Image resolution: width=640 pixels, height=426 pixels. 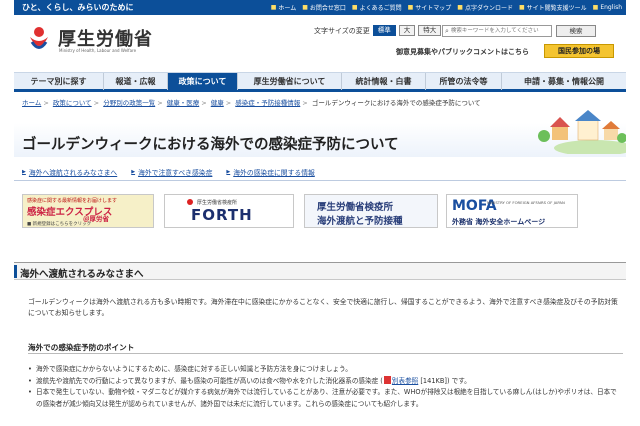 I want to click on search-input, so click(x=498, y=31).